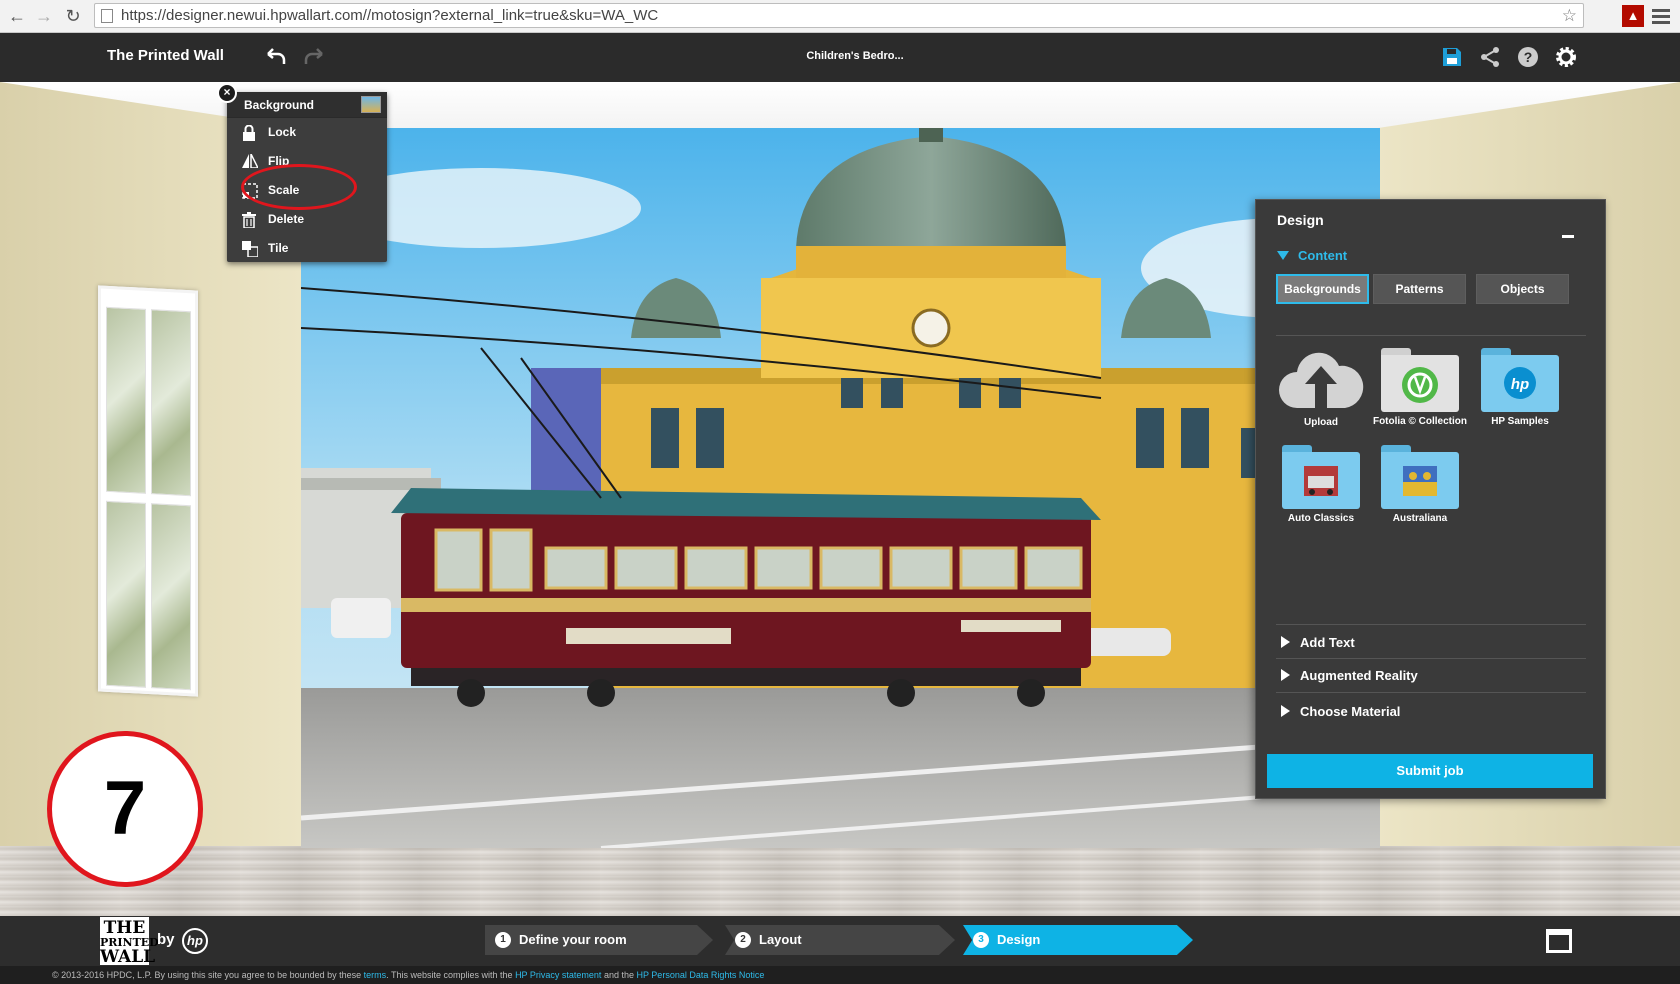 The width and height of the screenshot is (1680, 984). I want to click on save-icon, so click(1452, 57).